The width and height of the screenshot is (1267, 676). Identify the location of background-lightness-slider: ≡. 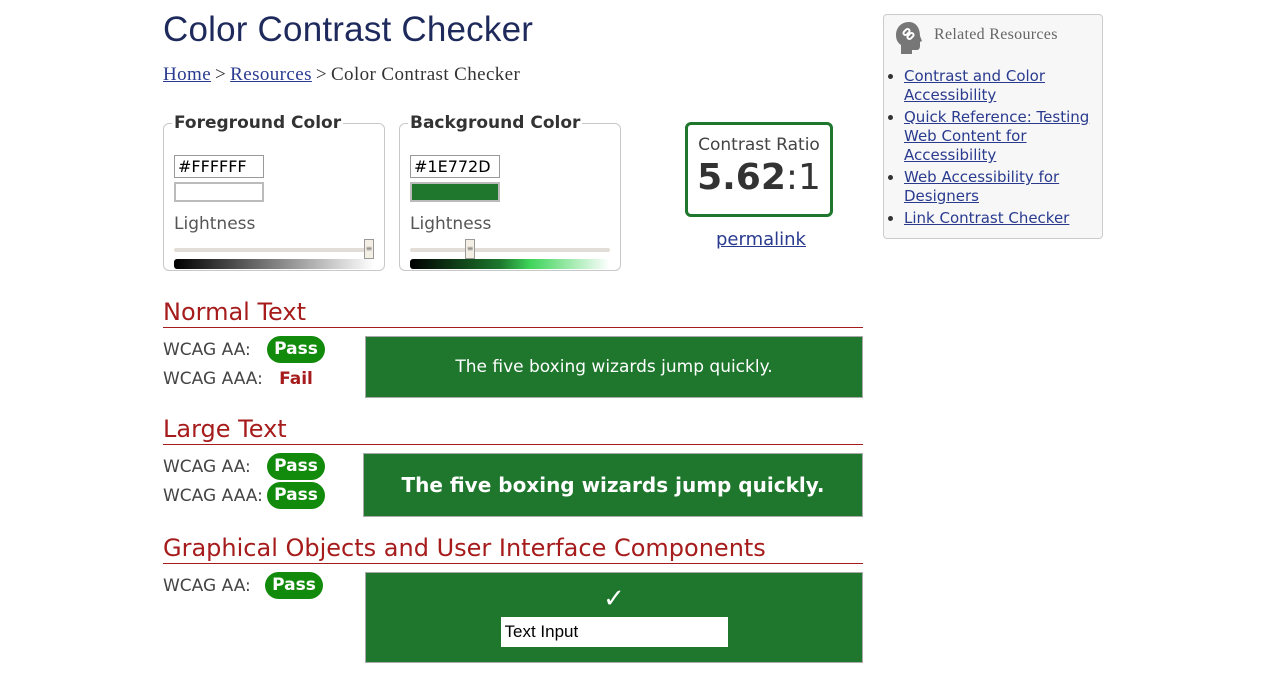
(470, 249).